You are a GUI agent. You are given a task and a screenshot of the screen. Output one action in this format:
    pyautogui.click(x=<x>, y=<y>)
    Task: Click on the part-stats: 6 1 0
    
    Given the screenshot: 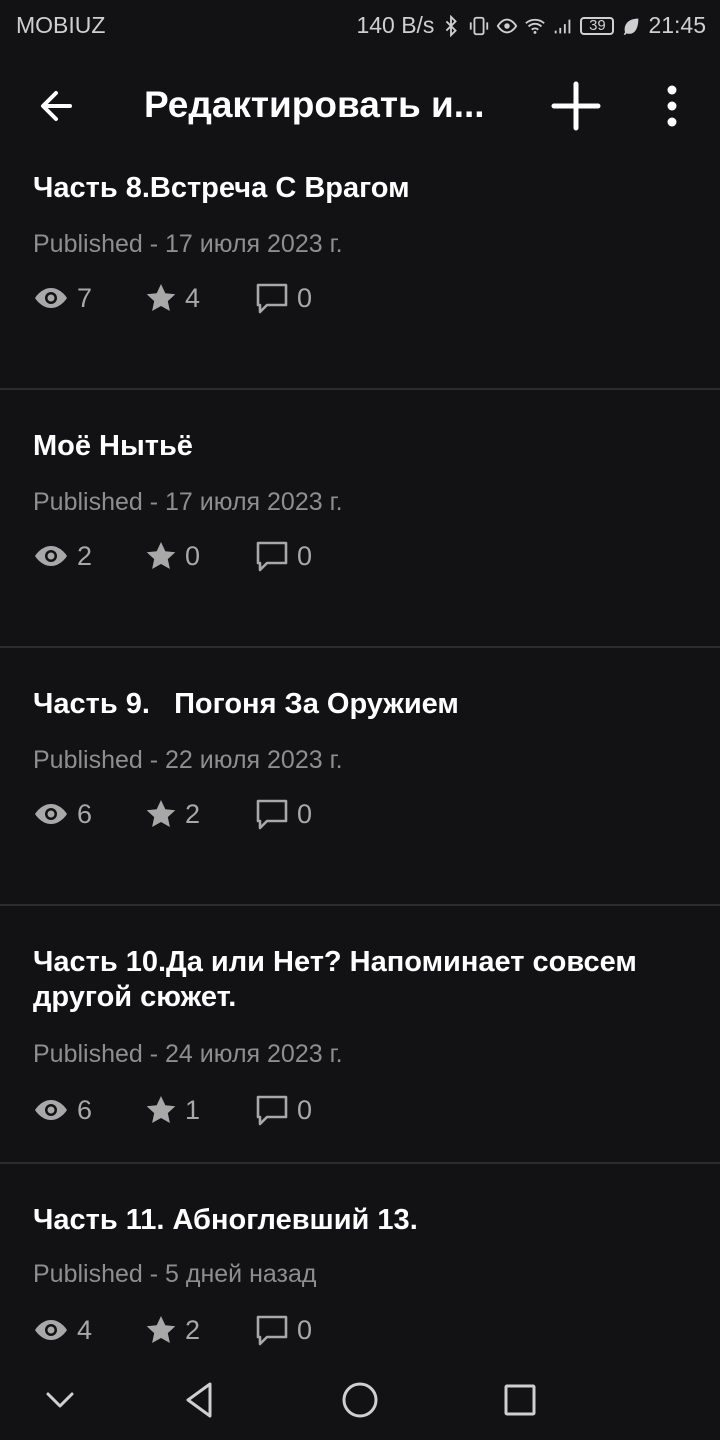 What is the action you would take?
    pyautogui.click(x=172, y=1110)
    